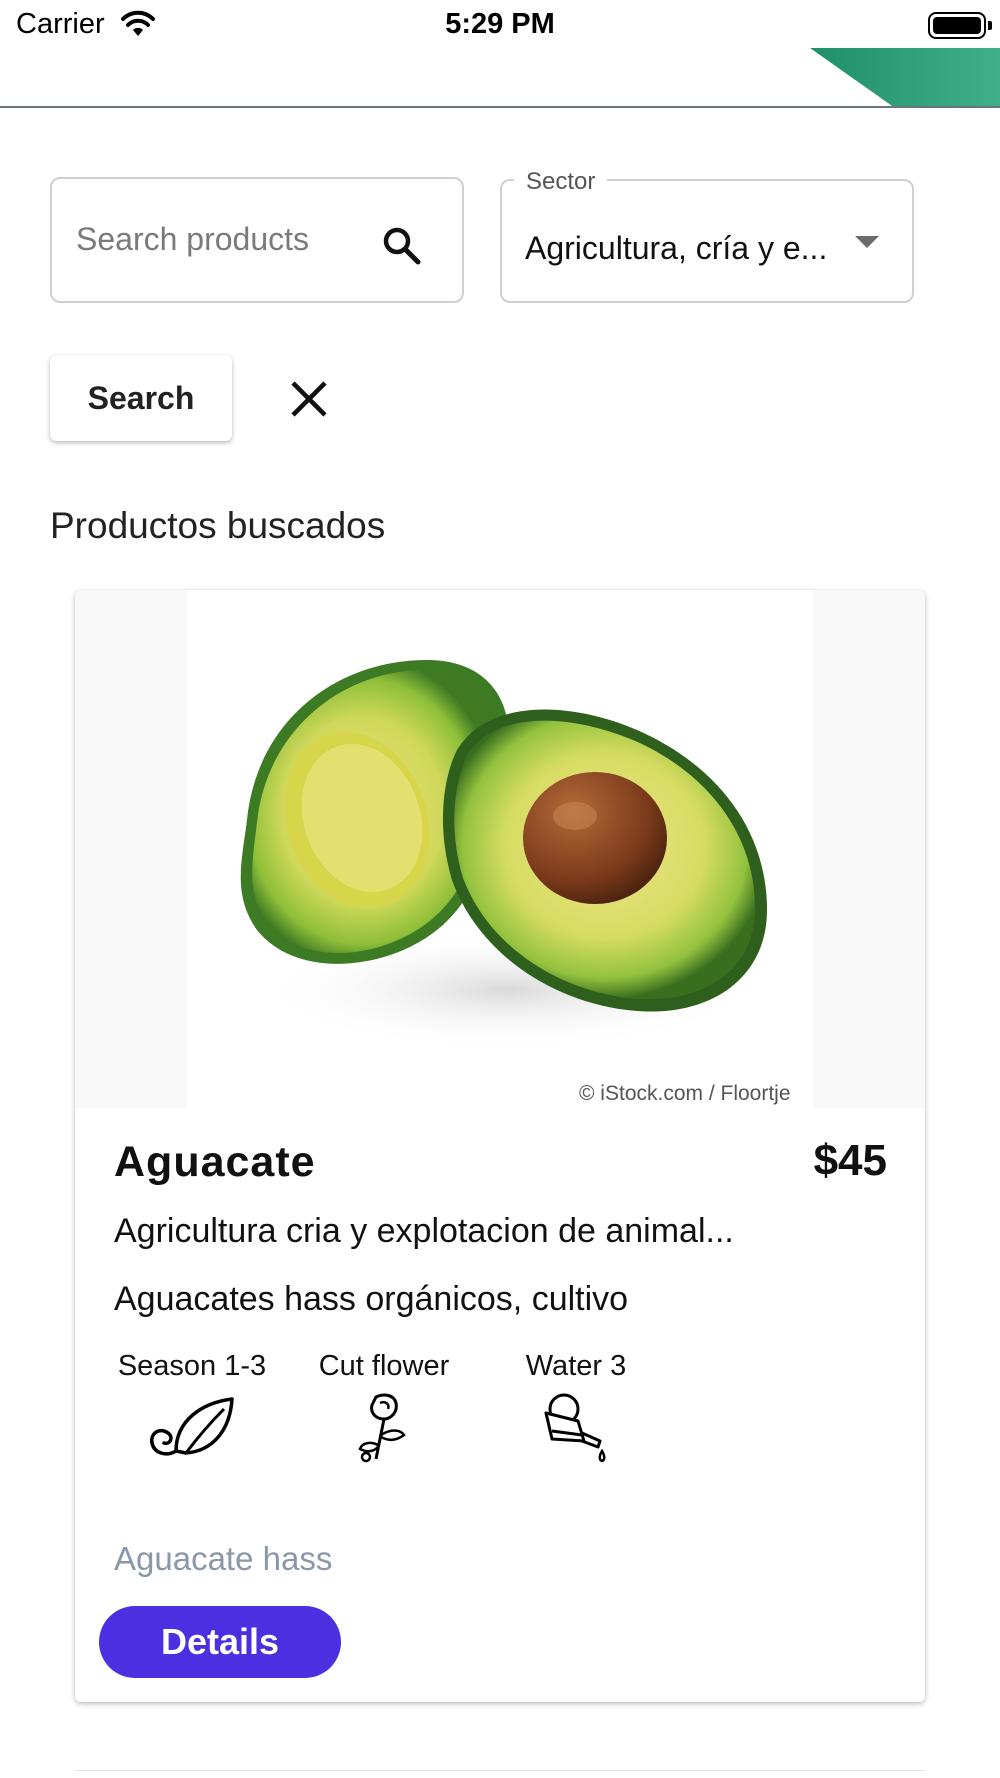  Describe the element at coordinates (402, 246) in the screenshot. I see `search-icon` at that location.